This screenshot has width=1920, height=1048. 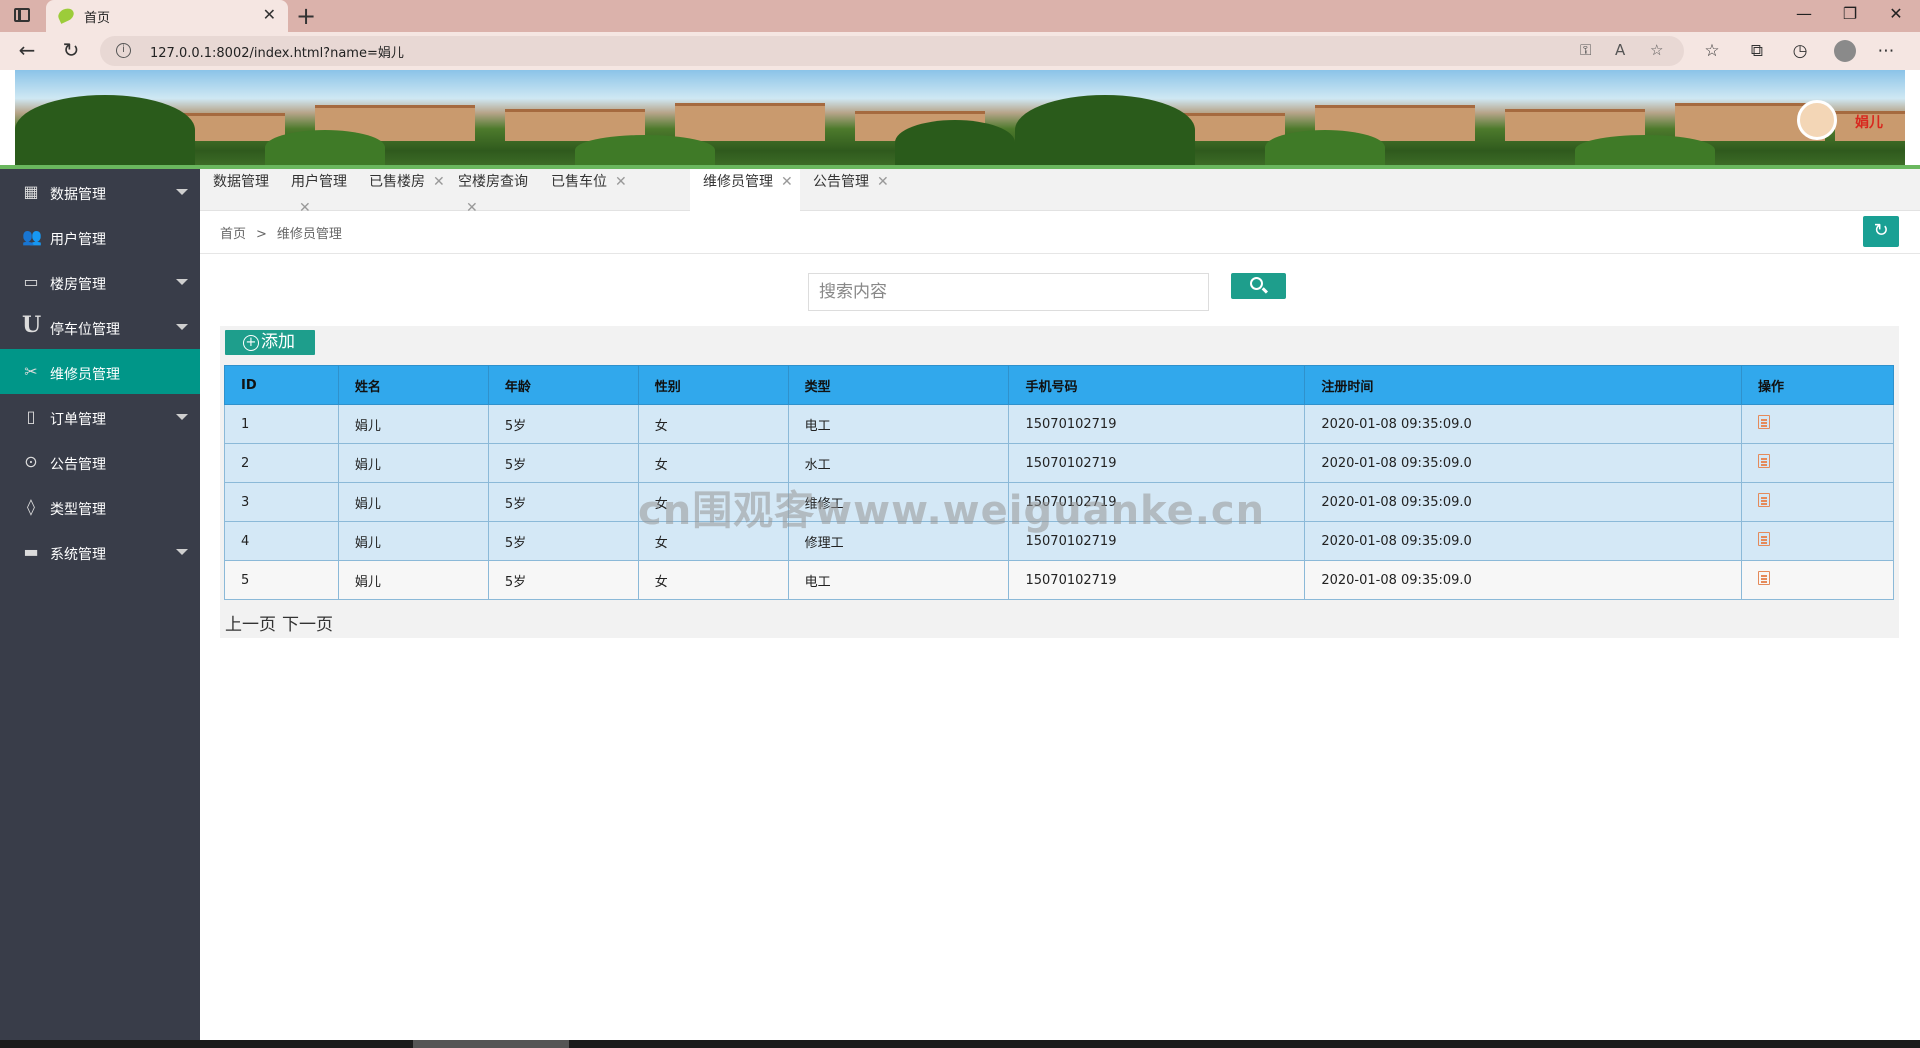 I want to click on column-header: ID, so click(x=281, y=385).